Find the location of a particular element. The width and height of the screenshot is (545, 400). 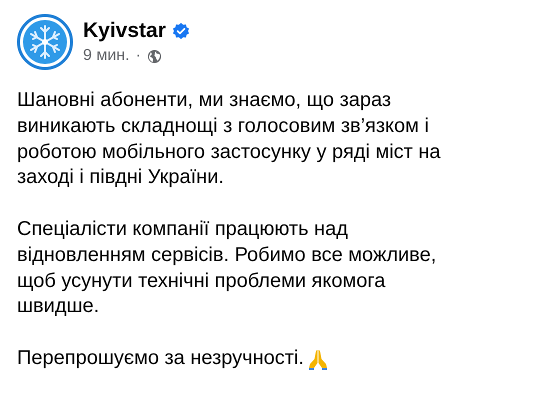

post-time: 9 мин. is located at coordinates (106, 56).